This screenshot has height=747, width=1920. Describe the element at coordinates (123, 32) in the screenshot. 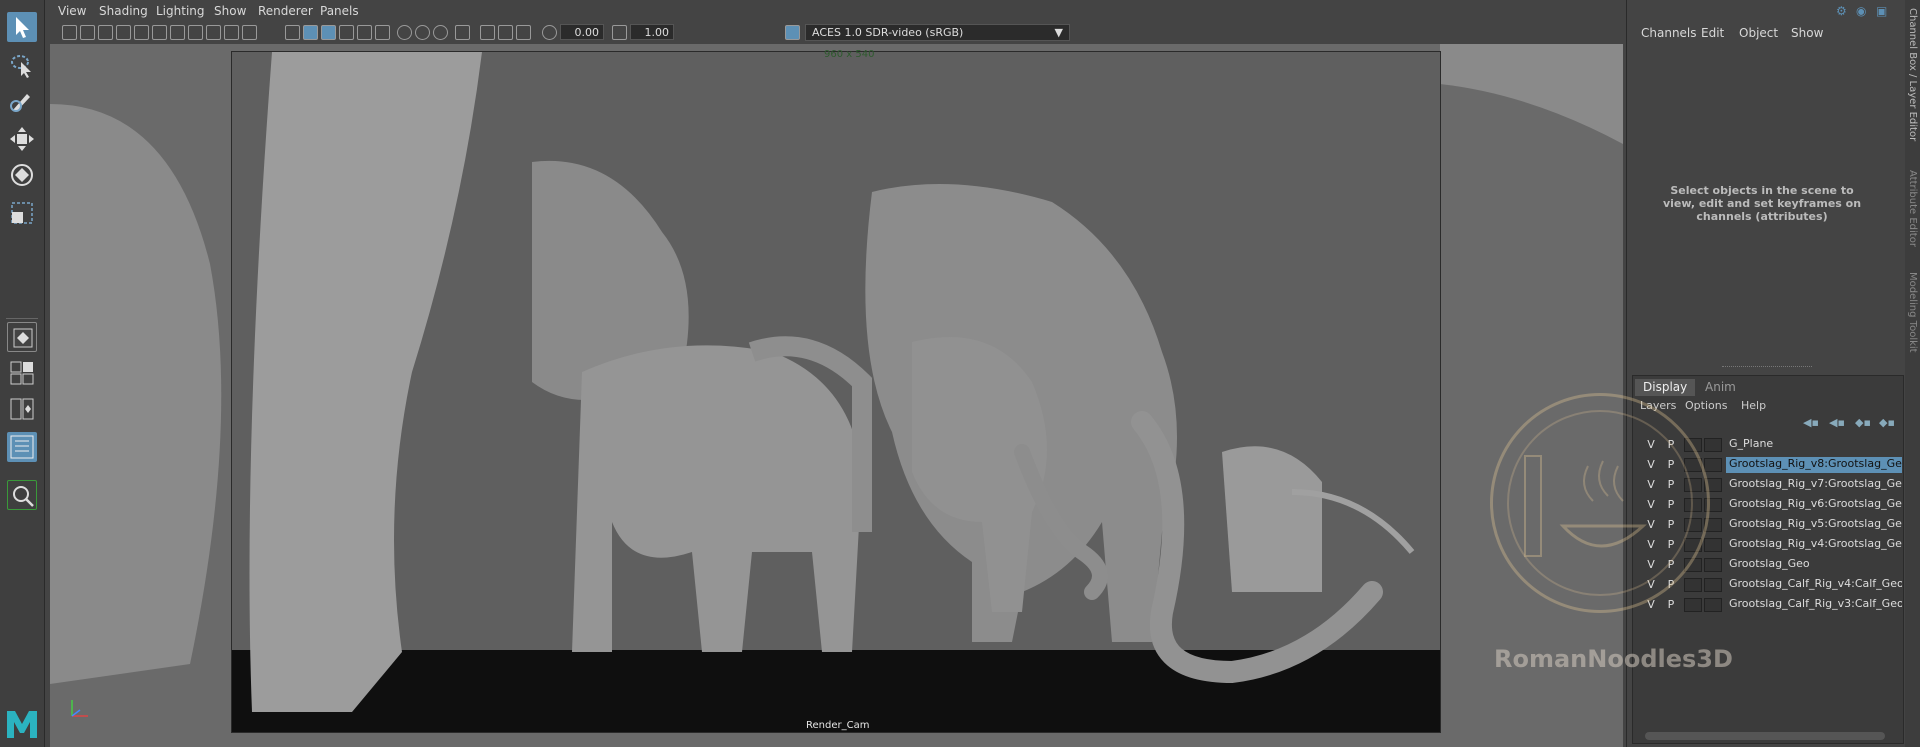

I see `image-plane-icon` at that location.